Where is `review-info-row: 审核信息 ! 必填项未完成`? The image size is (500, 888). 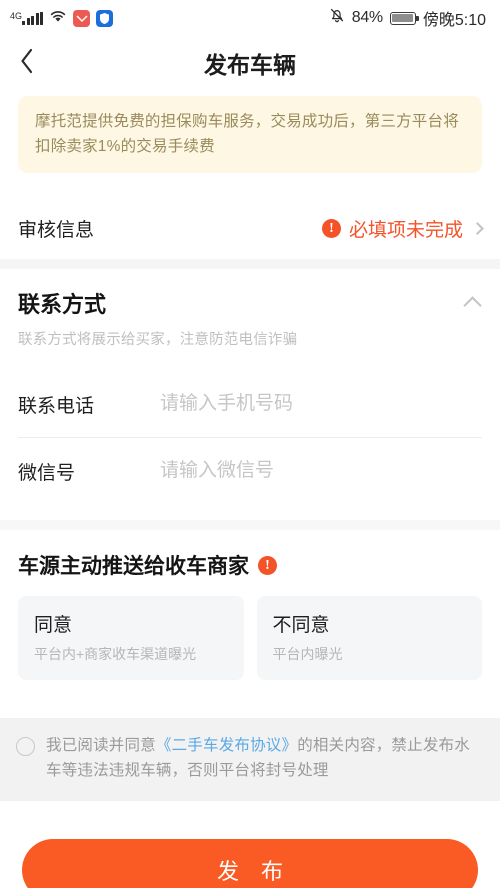 review-info-row: 审核信息 ! 必填项未完成 is located at coordinates (250, 228).